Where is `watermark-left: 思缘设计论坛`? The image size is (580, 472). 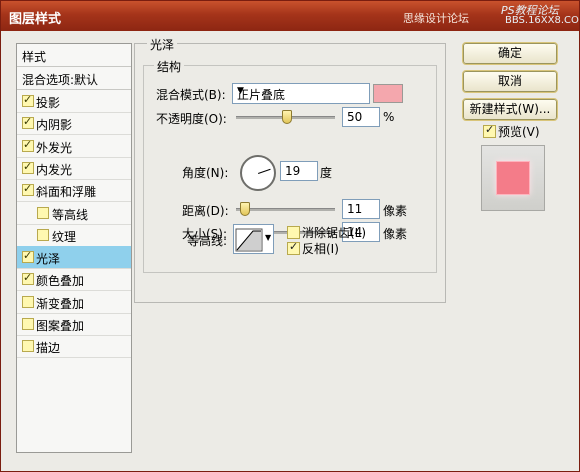 watermark-left: 思缘设计论坛 is located at coordinates (436, 18).